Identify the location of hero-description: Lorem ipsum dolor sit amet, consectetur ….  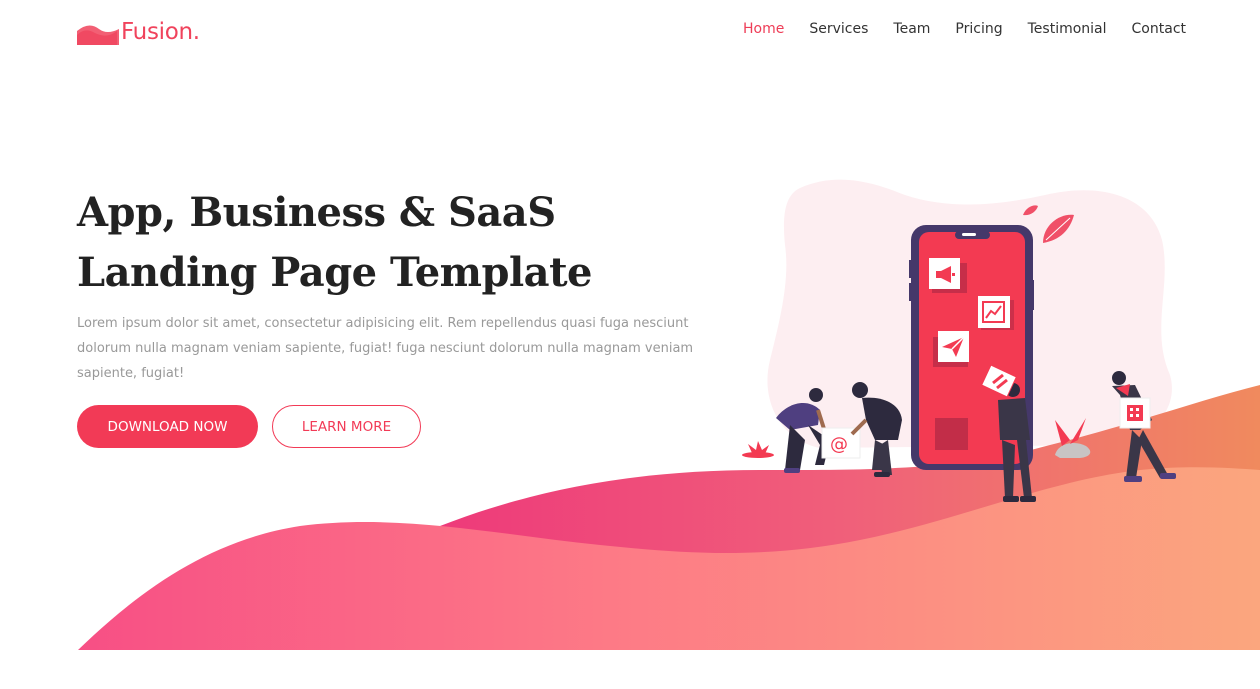
(385, 348).